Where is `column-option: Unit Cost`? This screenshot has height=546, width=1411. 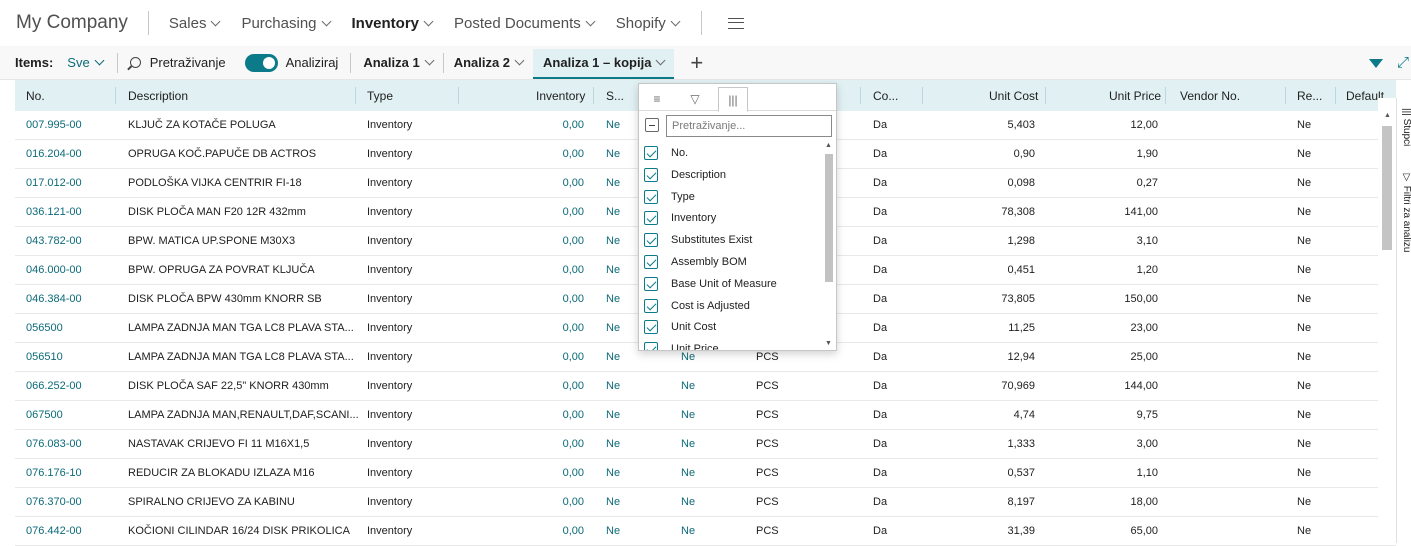
column-option: Unit Cost is located at coordinates (680, 327).